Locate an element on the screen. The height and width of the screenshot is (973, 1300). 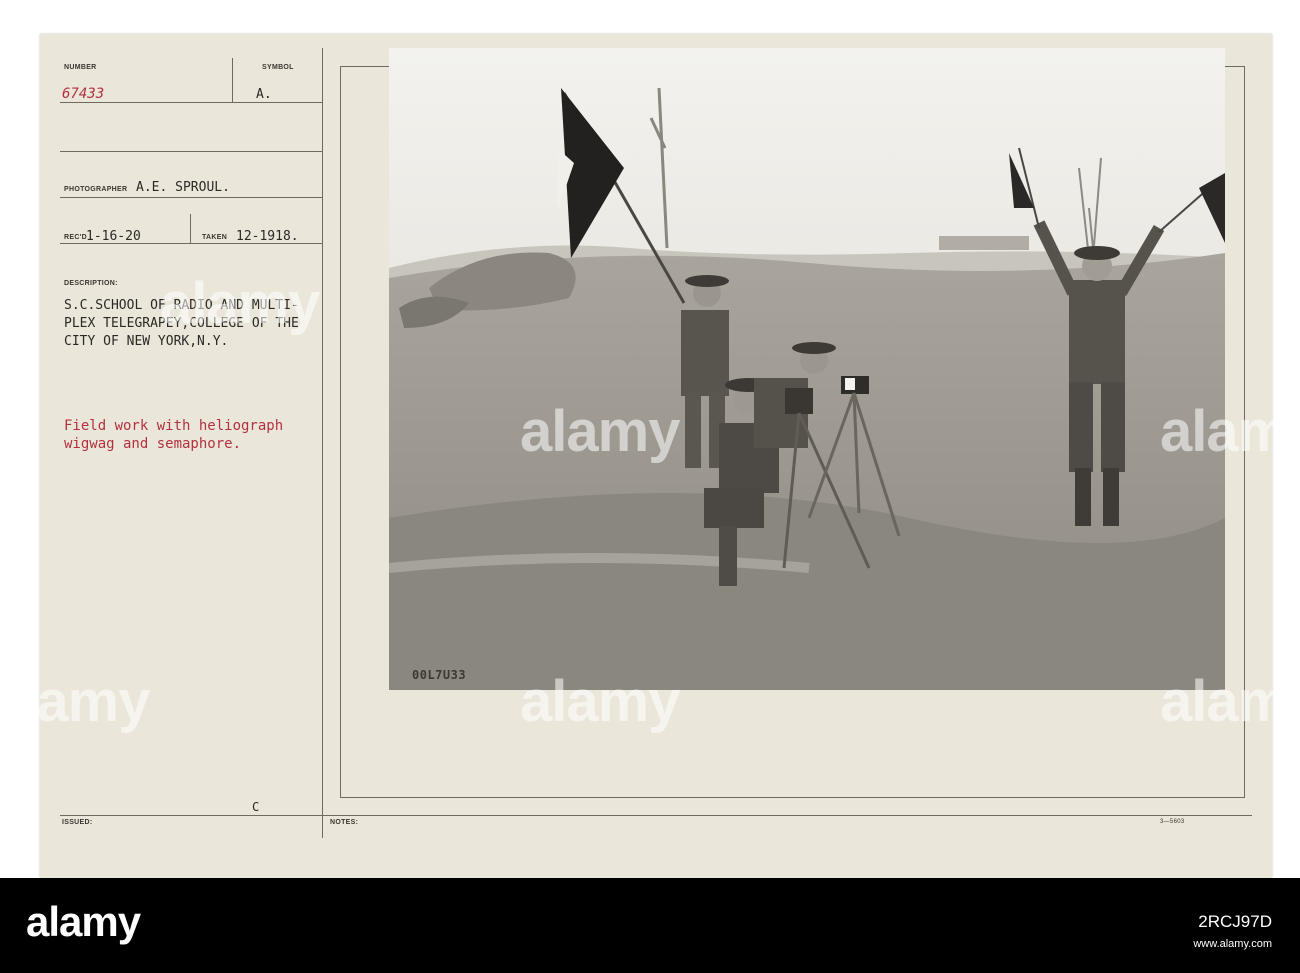
symbol-value: A. is located at coordinates (264, 94).